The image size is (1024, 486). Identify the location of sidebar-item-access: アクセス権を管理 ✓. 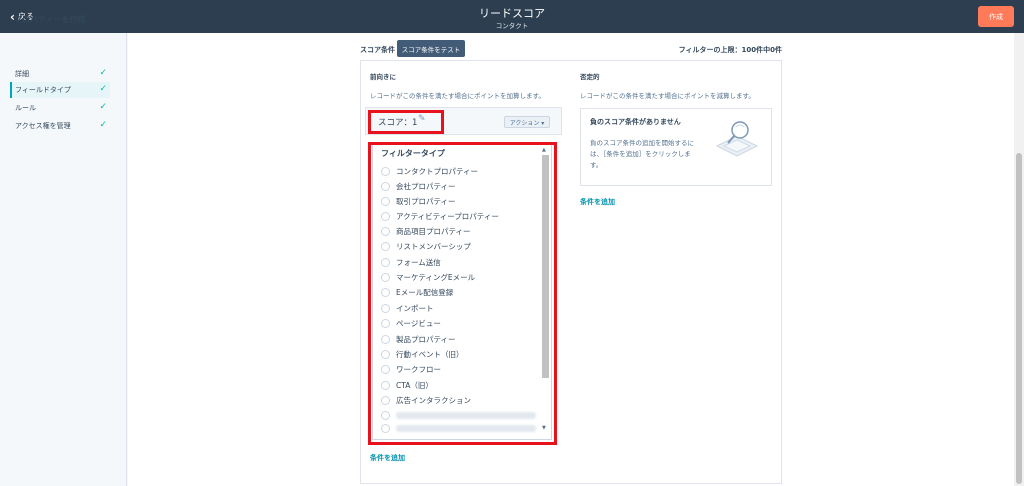
(60, 126).